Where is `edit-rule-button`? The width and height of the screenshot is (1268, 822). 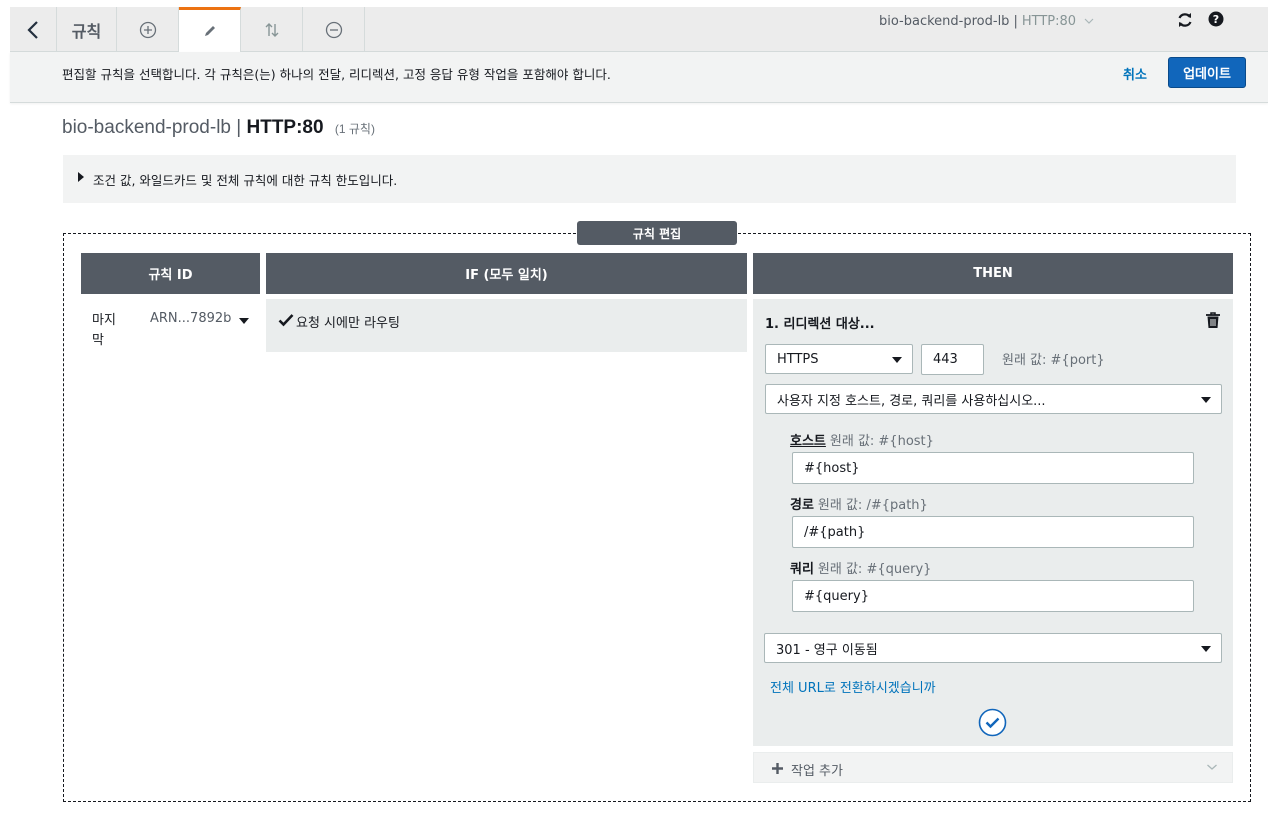
edit-rule-button is located at coordinates (210, 29).